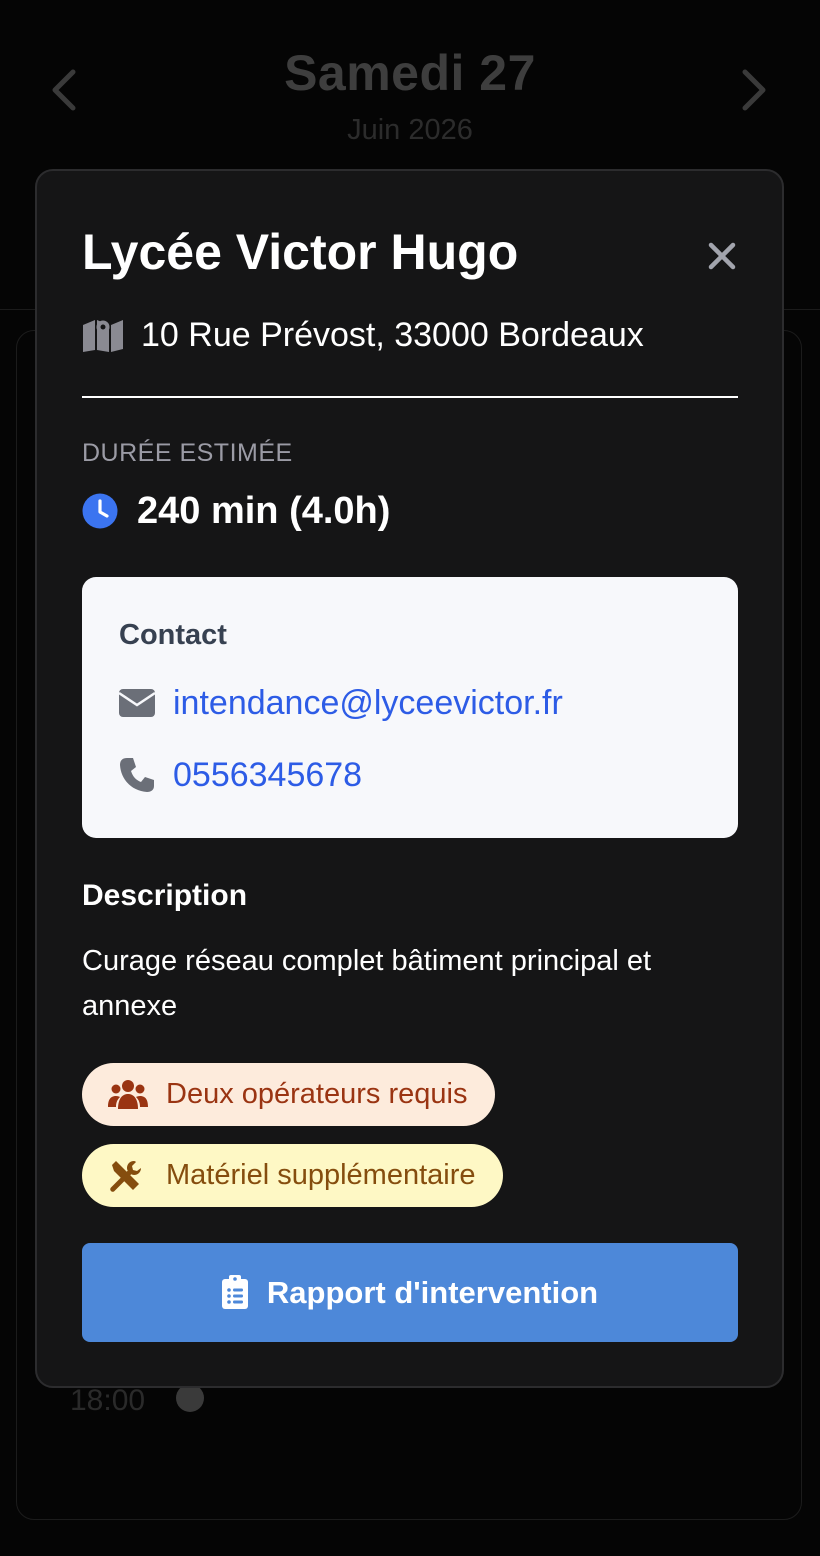 The width and height of the screenshot is (820, 1556). What do you see at coordinates (165, 895) in the screenshot?
I see `description-title: Description` at bounding box center [165, 895].